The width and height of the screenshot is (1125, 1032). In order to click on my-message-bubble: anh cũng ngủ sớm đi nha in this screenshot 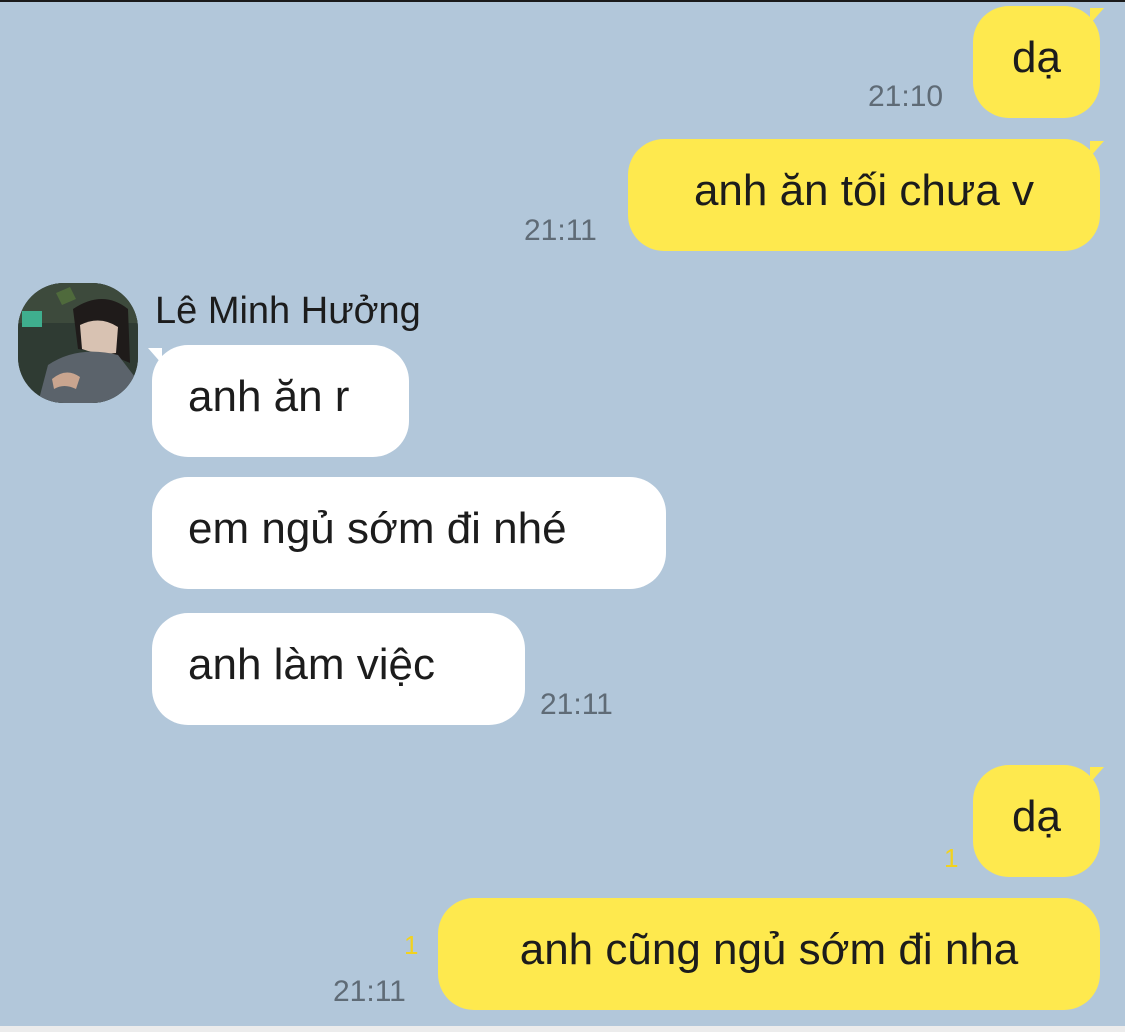, I will do `click(769, 954)`.